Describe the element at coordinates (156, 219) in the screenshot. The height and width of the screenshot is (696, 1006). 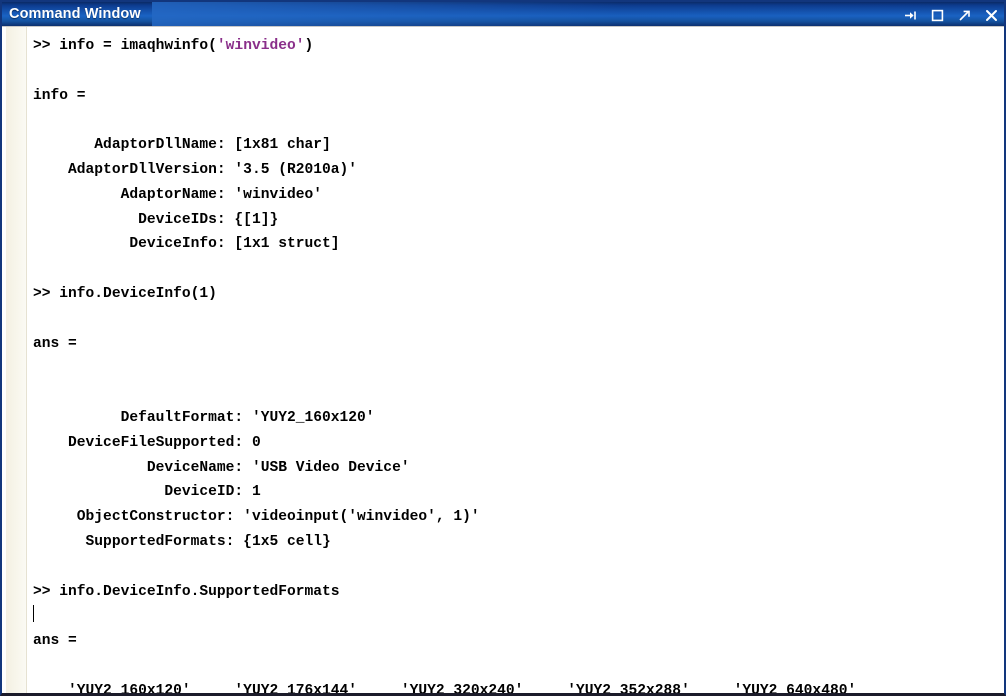
I see `line-text: DeviceIDs: {[1]}` at that location.